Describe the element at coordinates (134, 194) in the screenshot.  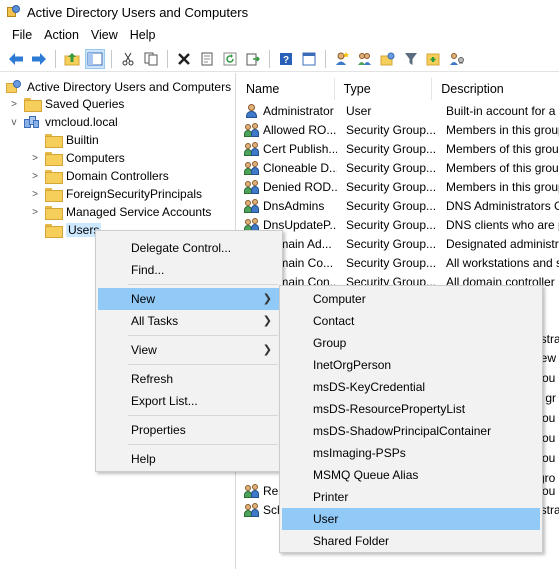
I see `tree-item-label: ForeignSecurityPrincipals` at that location.